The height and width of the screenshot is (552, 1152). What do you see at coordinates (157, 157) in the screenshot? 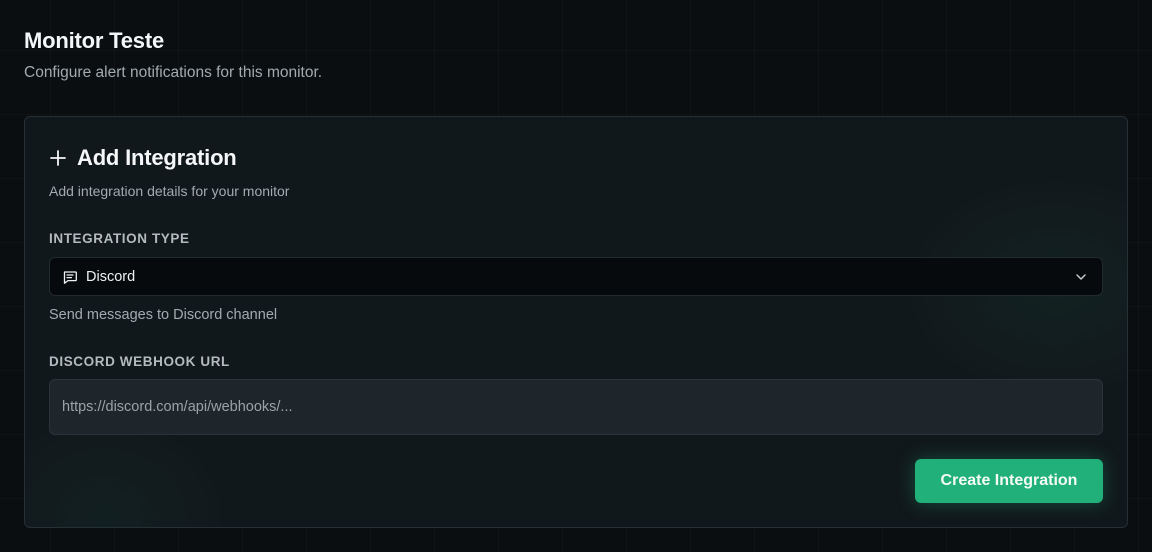
I see `card-title: Add Integration` at bounding box center [157, 157].